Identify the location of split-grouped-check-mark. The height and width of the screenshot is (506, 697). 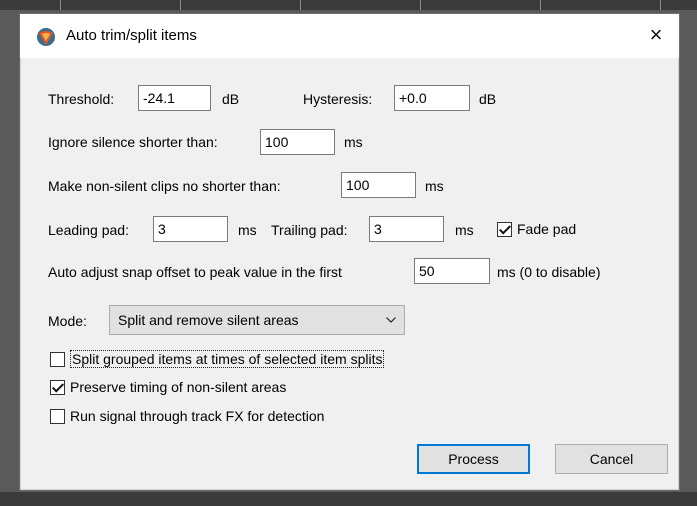
(57, 359).